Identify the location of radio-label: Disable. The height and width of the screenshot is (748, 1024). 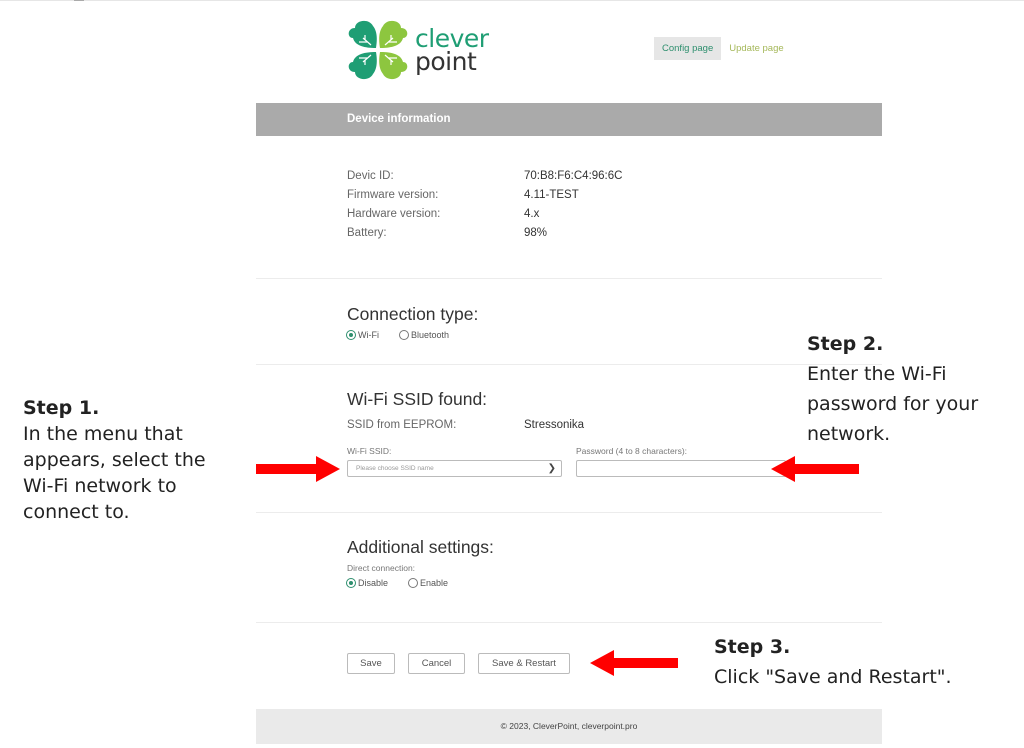
(373, 583).